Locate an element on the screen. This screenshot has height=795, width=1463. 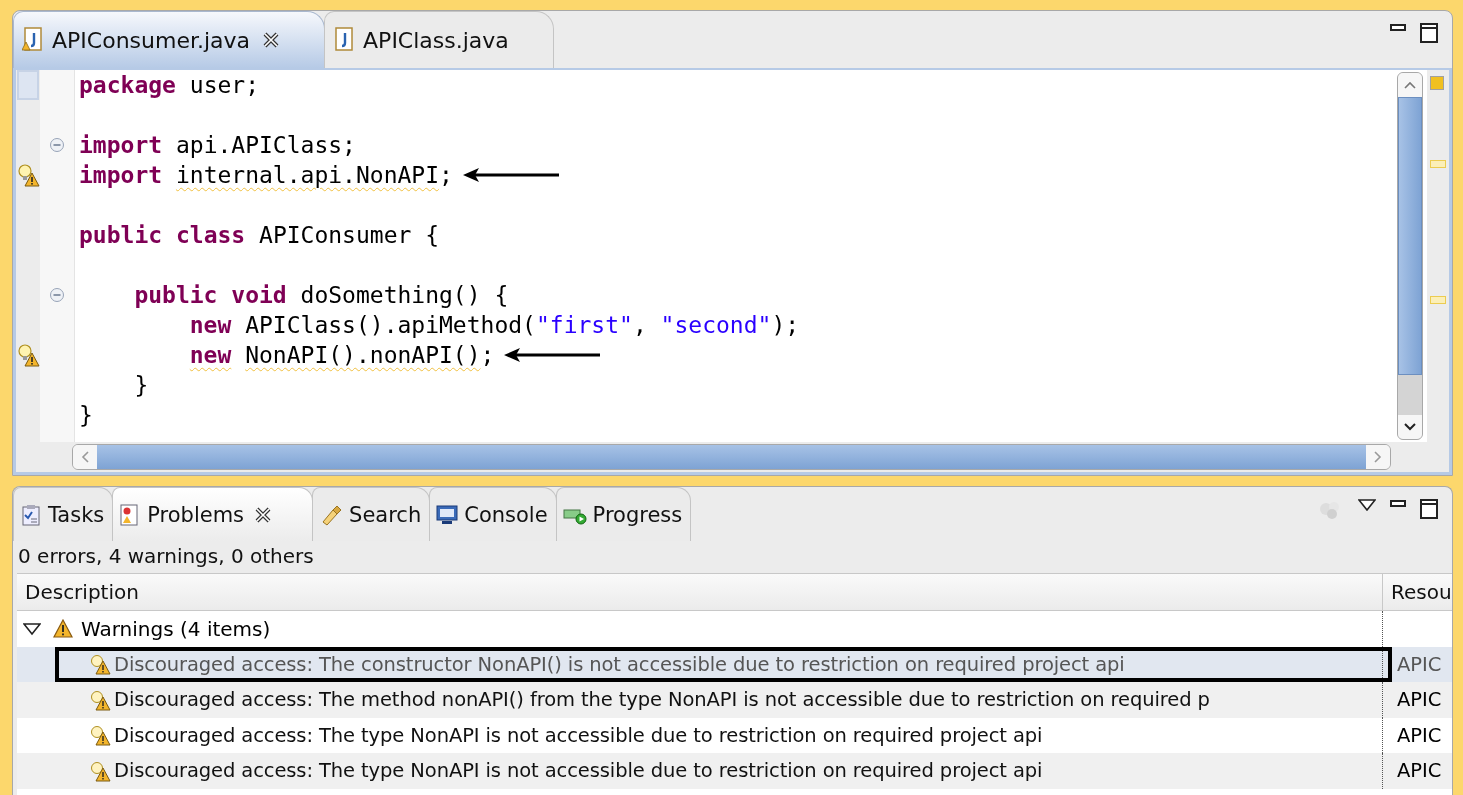
problem-description: Discouraged access: The constructor NonAPI() is not accessible due to restriction on required project api is located at coordinates (619, 664).